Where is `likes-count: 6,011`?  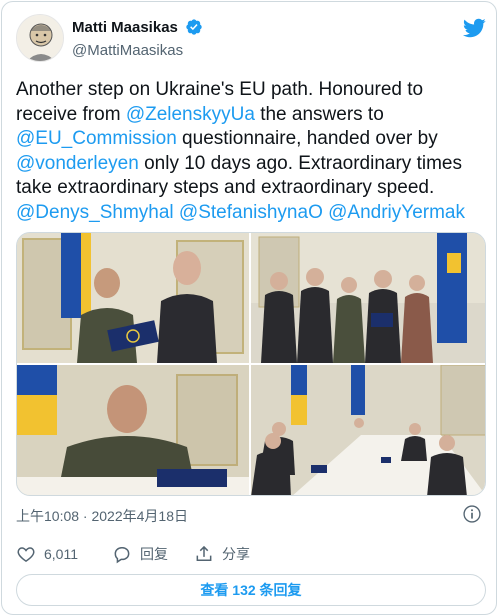 likes-count: 6,011 is located at coordinates (61, 554).